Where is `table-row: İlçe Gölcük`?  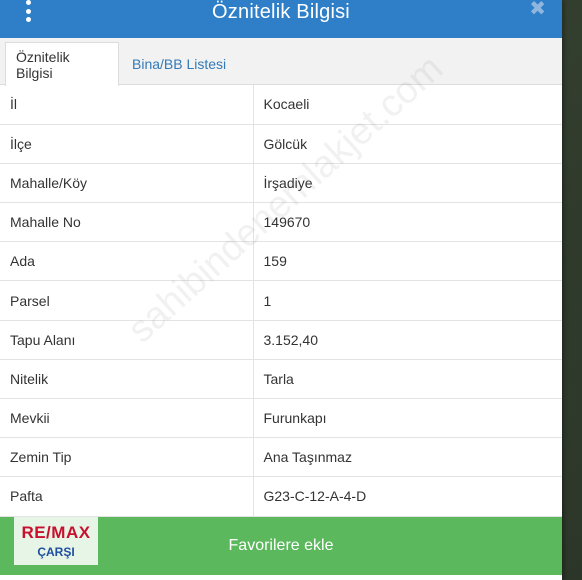
table-row: İlçe Gölcük is located at coordinates (281, 144).